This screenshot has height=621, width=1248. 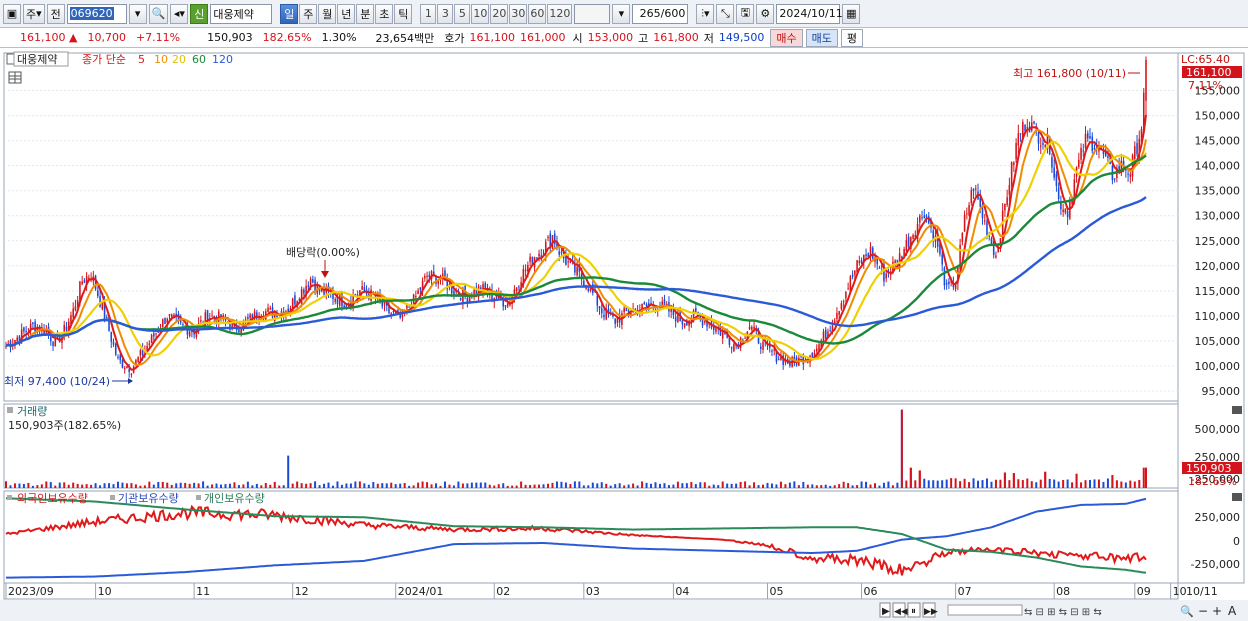 I want to click on tab-period-0: 일, so click(x=289, y=13).